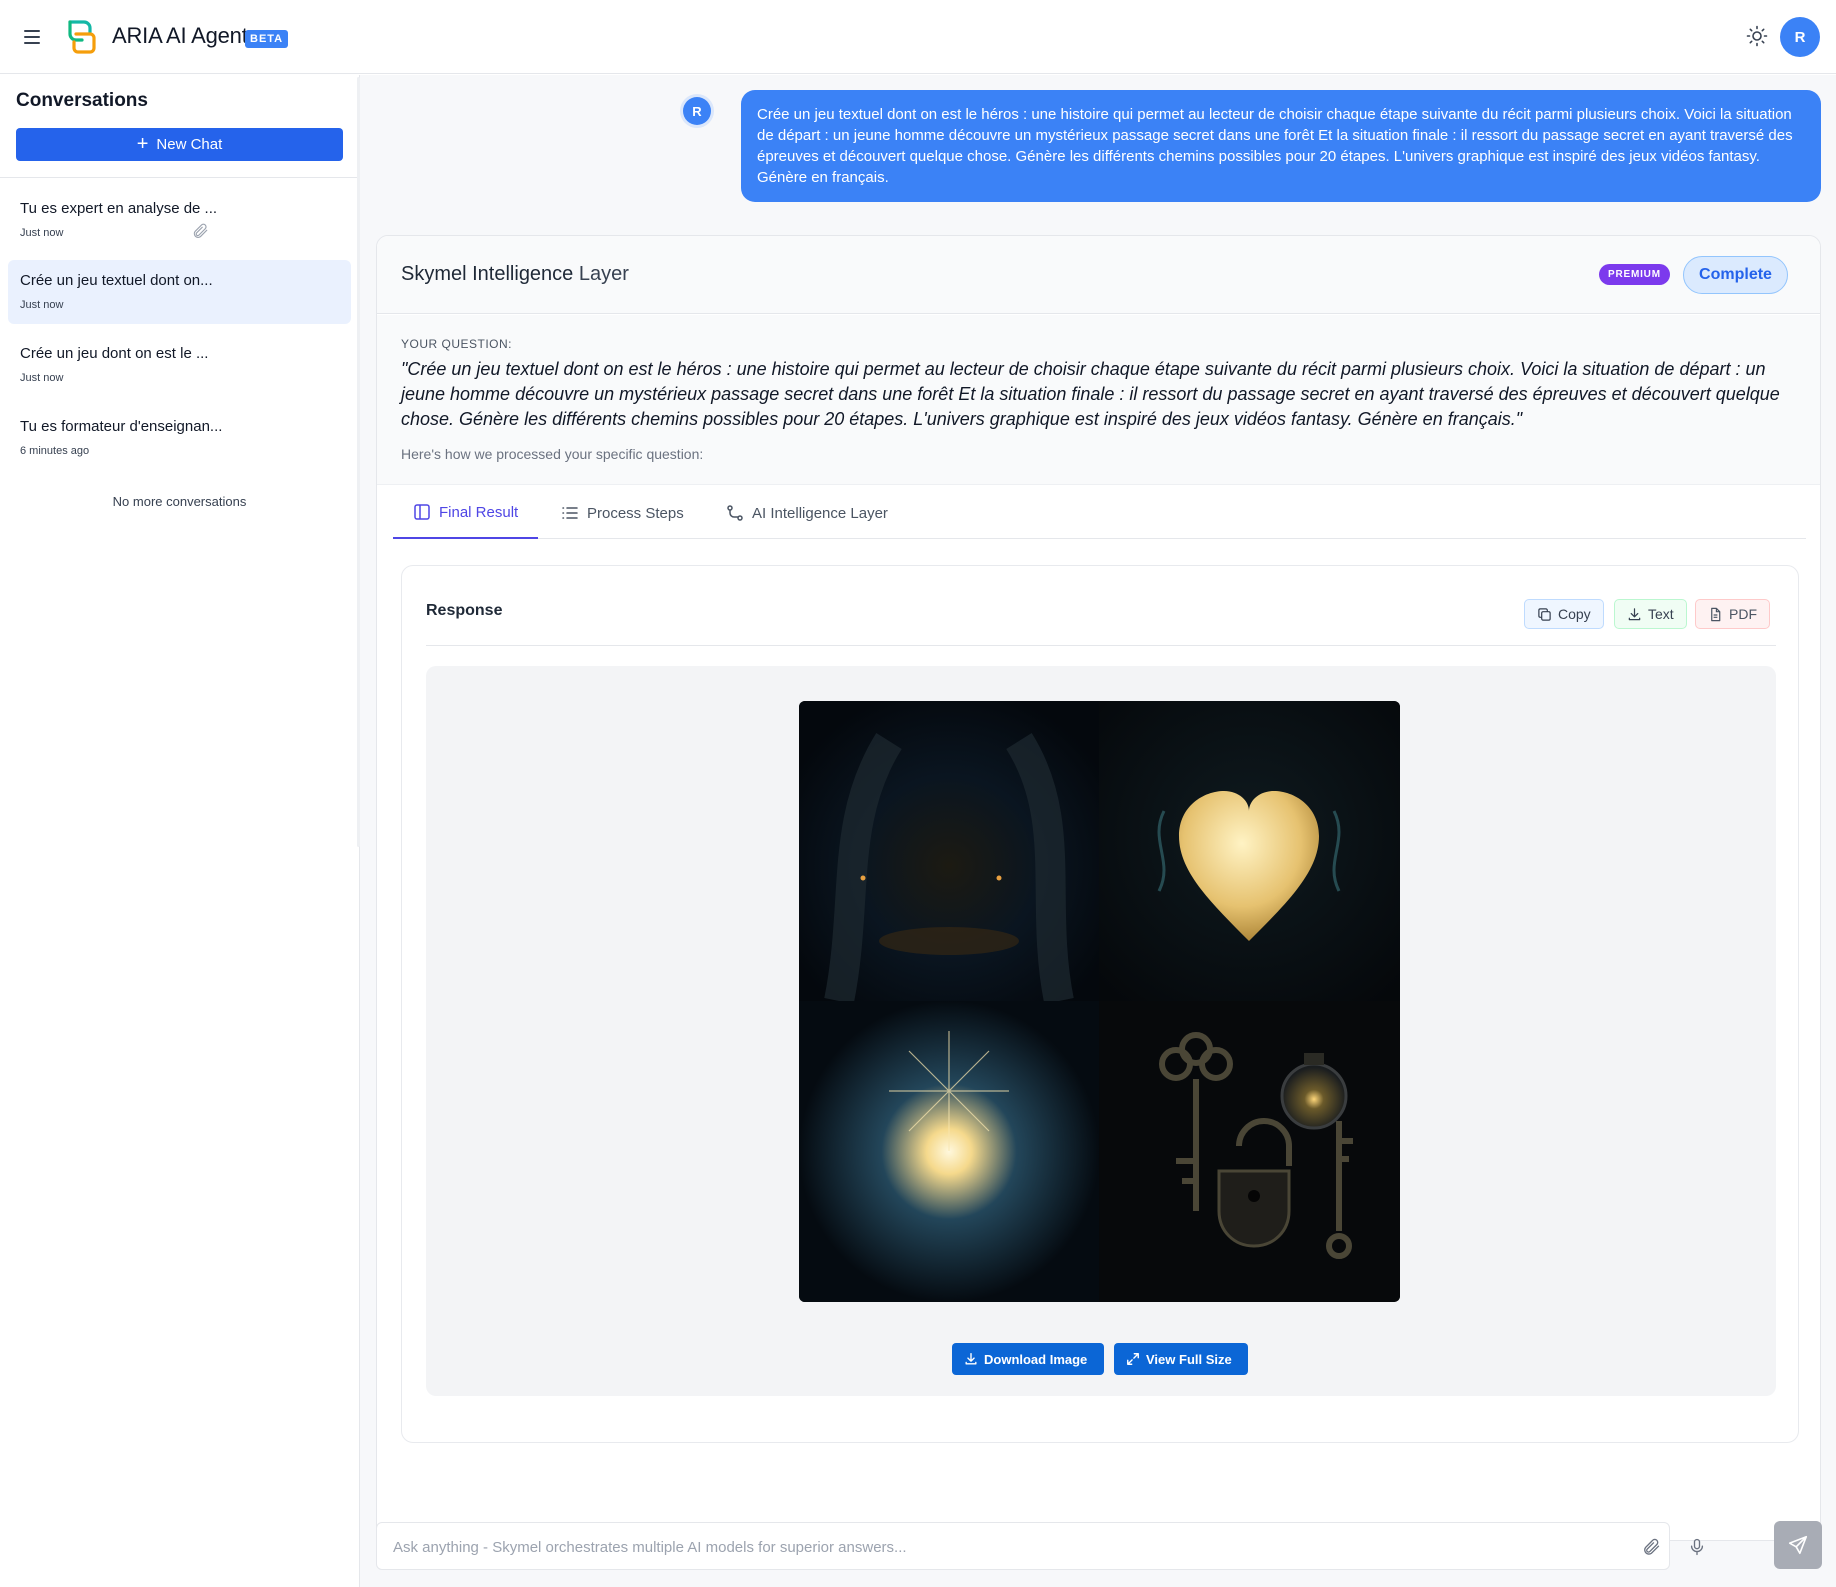 The width and height of the screenshot is (1836, 1587). What do you see at coordinates (1544, 614) in the screenshot?
I see `copy-icon` at bounding box center [1544, 614].